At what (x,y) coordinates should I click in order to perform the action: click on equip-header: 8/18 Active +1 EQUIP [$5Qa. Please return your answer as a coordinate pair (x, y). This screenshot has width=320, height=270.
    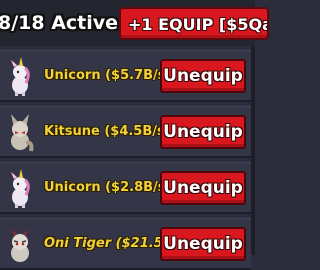
    Looking at the image, I should click on (134, 23).